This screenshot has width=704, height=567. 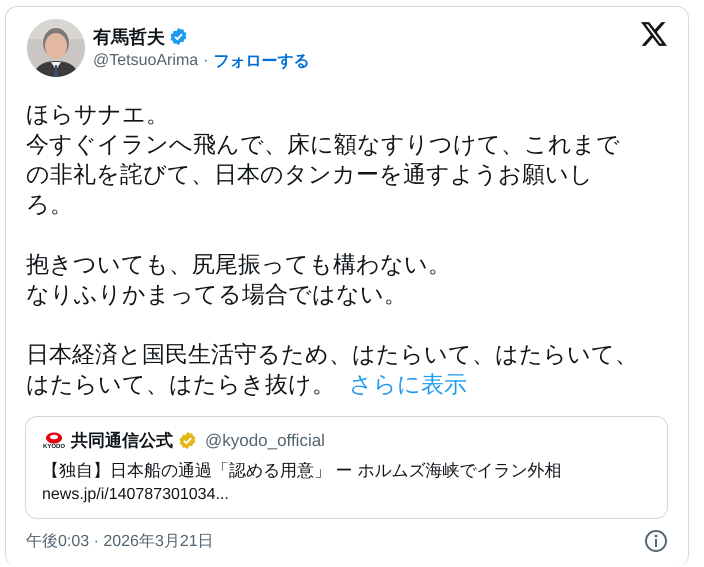 What do you see at coordinates (238, 264) in the screenshot?
I see `post-text: 抱きついても、尻尾振っても構わない。` at bounding box center [238, 264].